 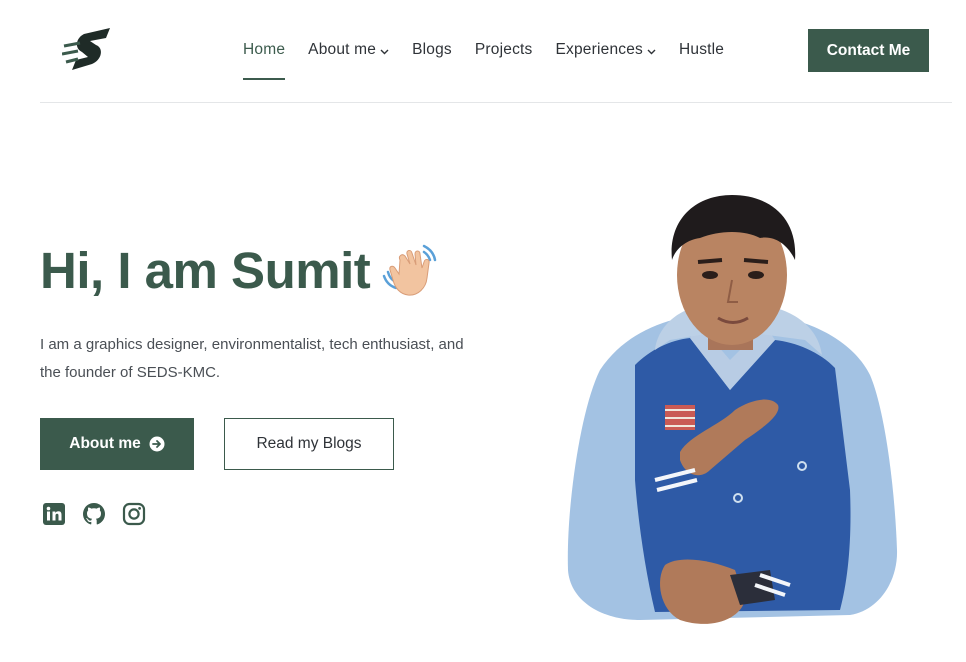 I want to click on nav-about-me-label: About me, so click(x=342, y=49).